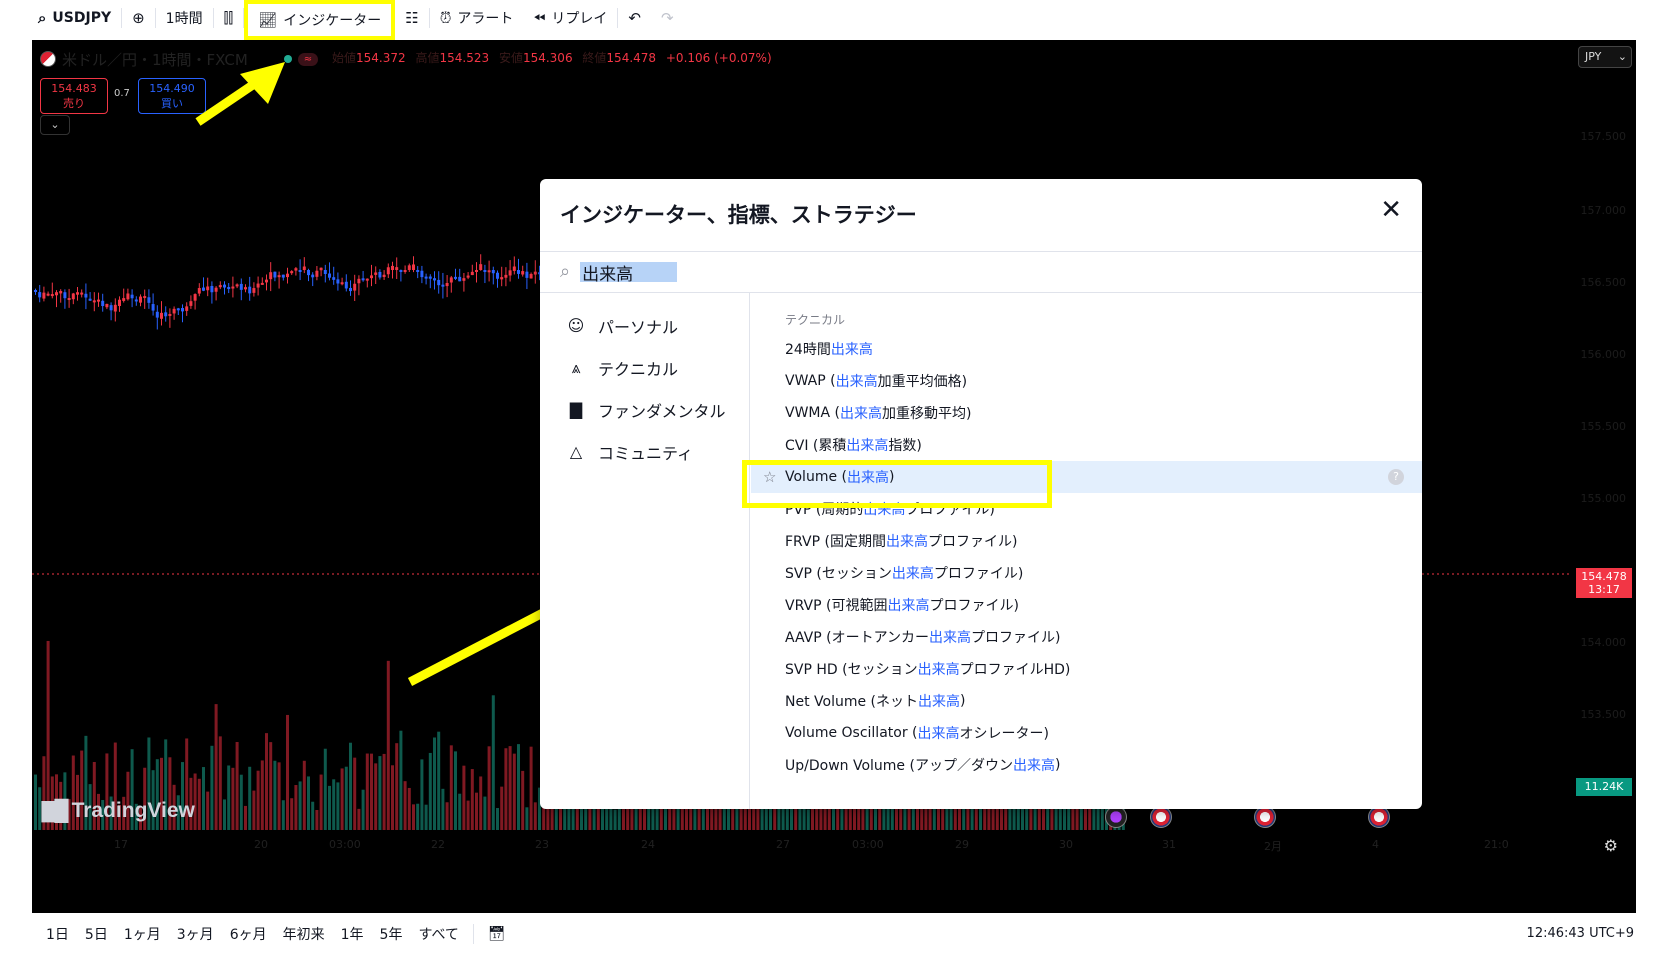 The height and width of the screenshot is (954, 1664). I want to click on sidebar-item-technical: ⩓ テクニカル, so click(644, 368).